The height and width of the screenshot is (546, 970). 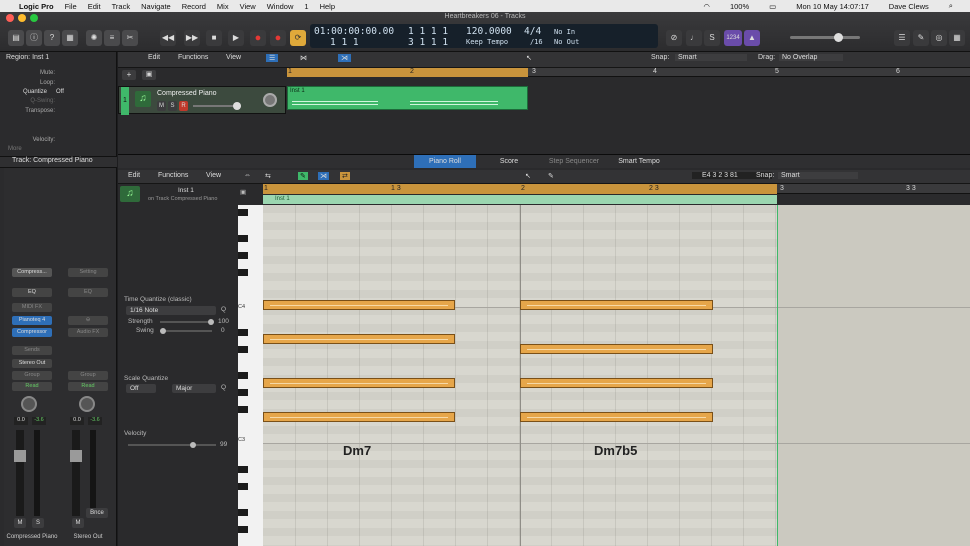 I want to click on menu-mix: Mix, so click(x=223, y=6).